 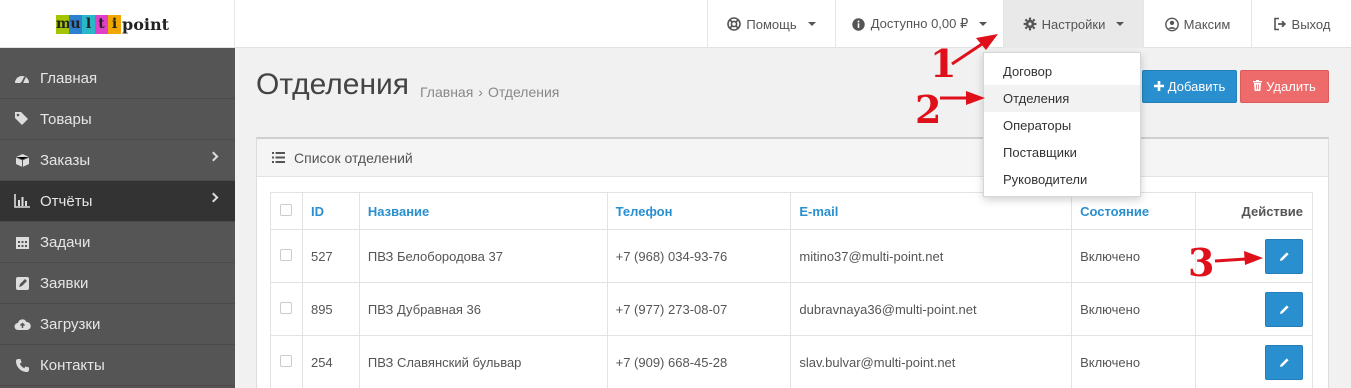 I want to click on select-all-checkbox, so click(x=286, y=209).